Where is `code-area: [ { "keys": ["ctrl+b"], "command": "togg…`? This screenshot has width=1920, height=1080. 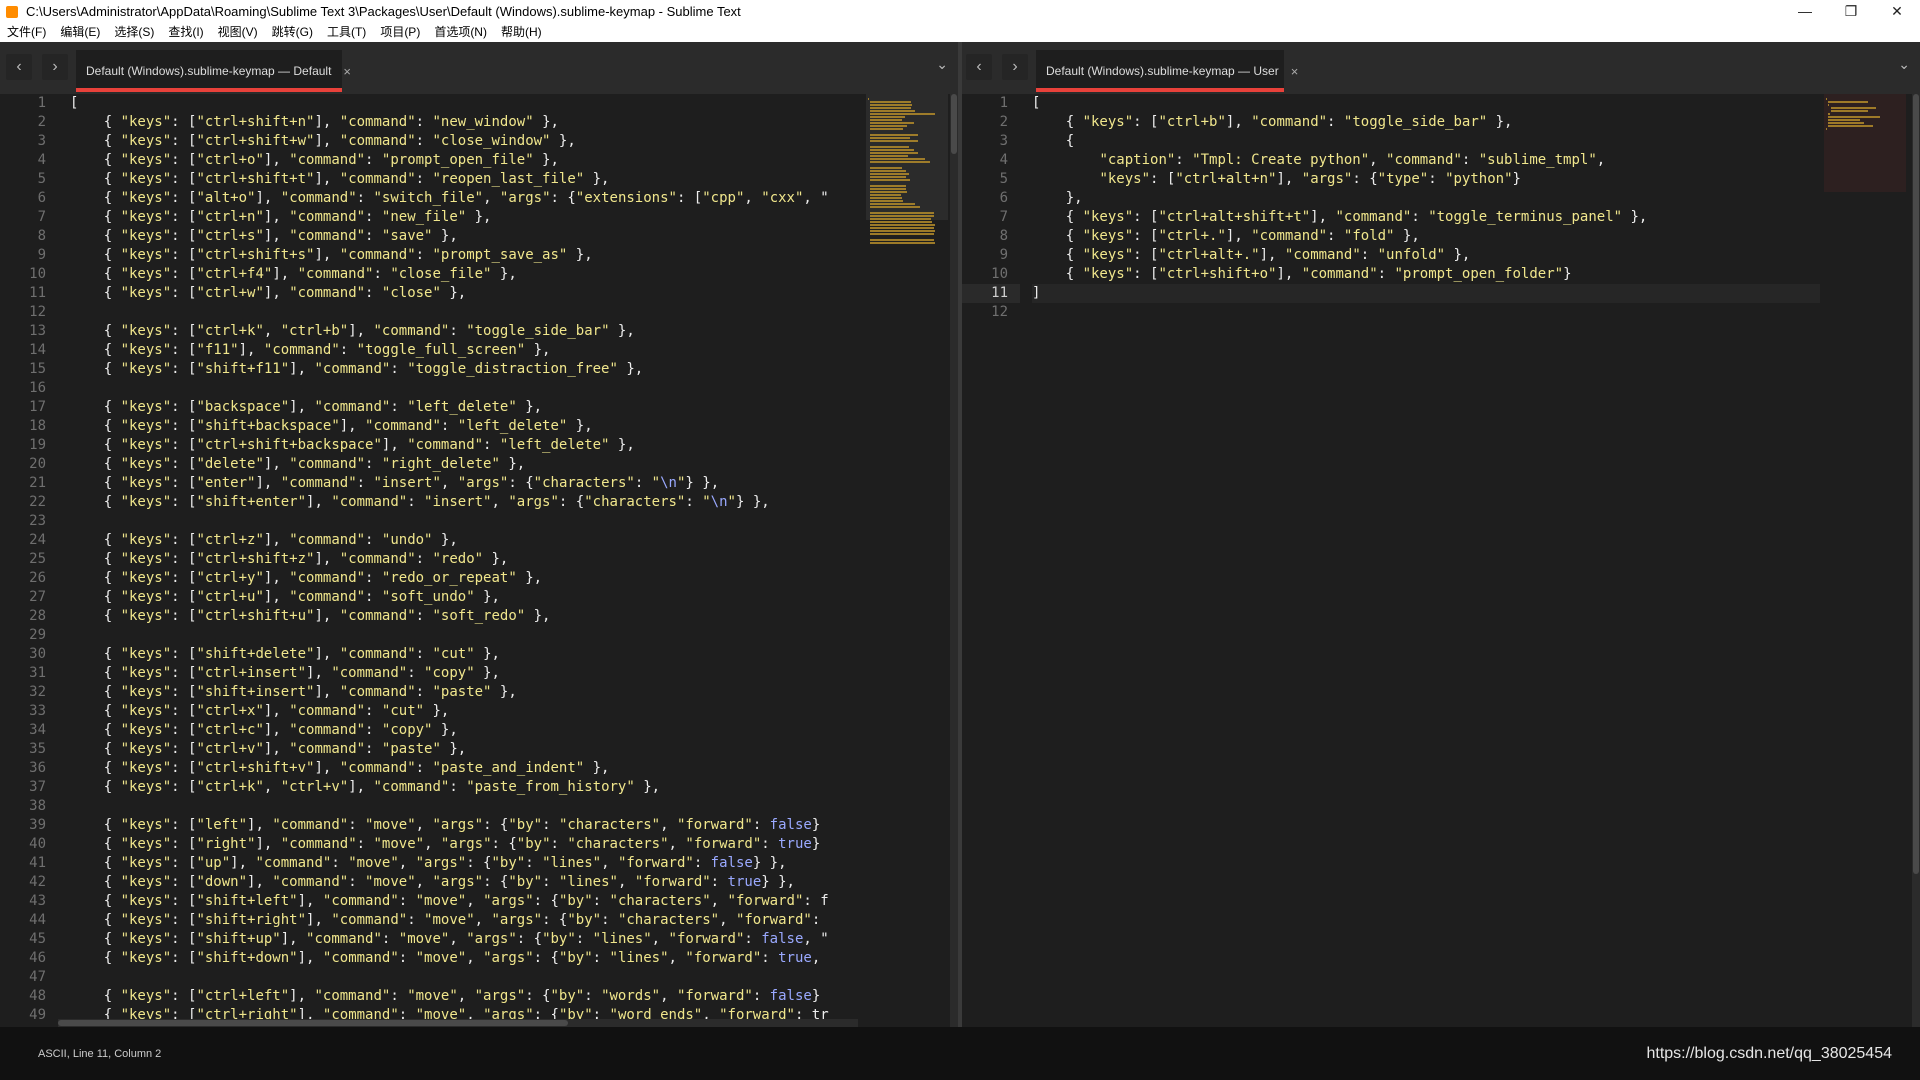 code-area: [ { "keys": ["ctrl+b"], "command": "togg… is located at coordinates (1426, 208).